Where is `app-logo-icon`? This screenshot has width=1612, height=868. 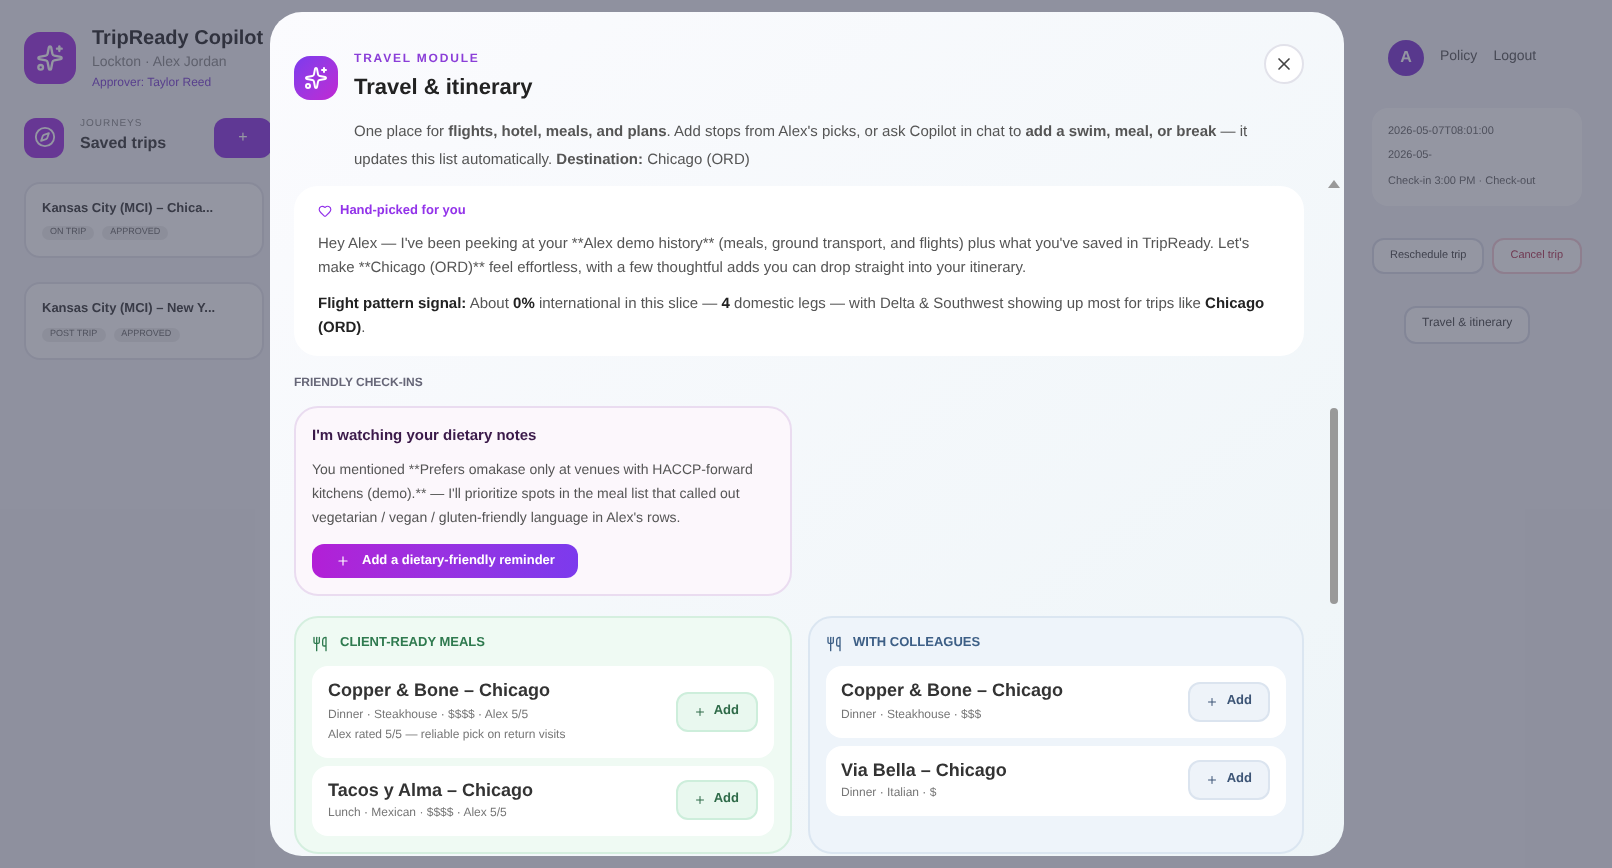 app-logo-icon is located at coordinates (50, 58).